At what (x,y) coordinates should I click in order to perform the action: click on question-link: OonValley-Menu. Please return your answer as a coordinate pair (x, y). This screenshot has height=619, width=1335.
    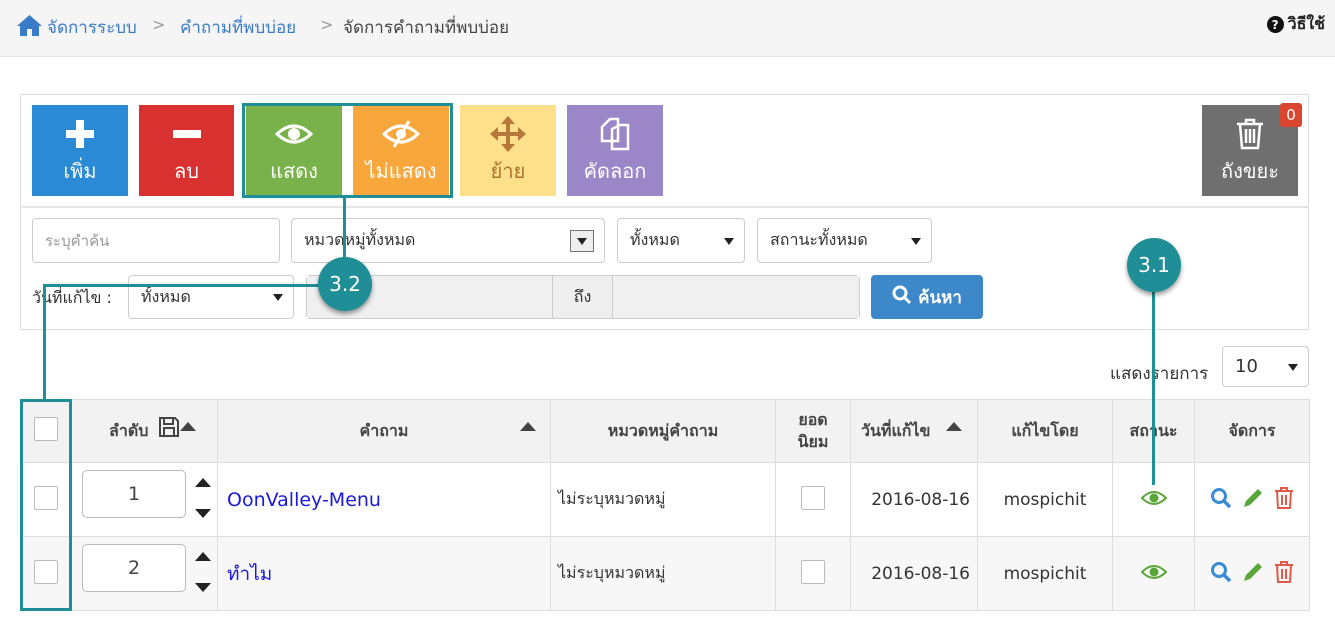
    Looking at the image, I should click on (304, 500).